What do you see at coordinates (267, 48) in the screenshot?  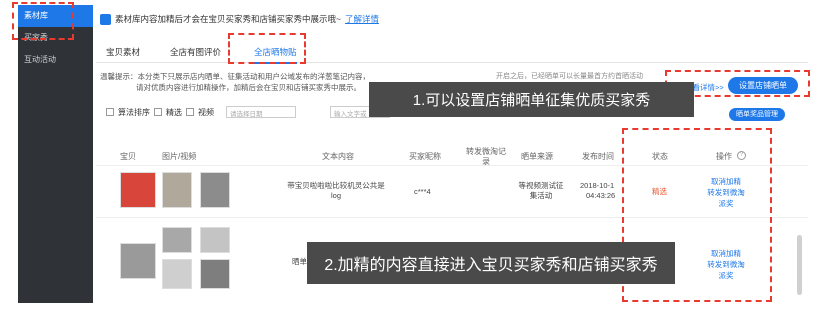 I see `highlight-tab-box` at bounding box center [267, 48].